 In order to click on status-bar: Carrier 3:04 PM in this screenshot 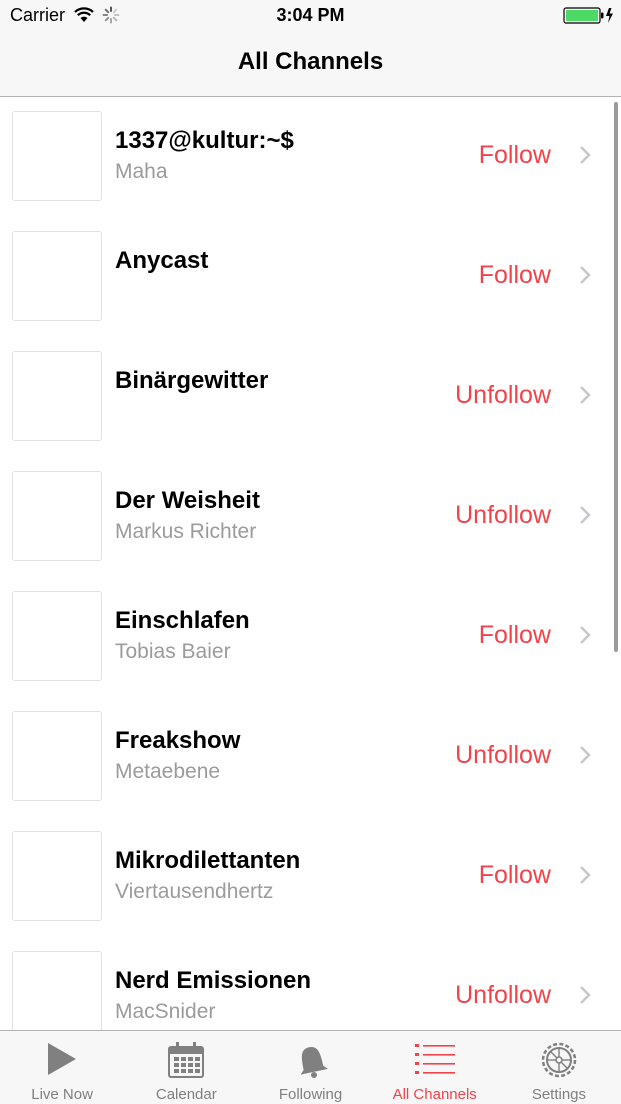, I will do `click(310, 15)`.